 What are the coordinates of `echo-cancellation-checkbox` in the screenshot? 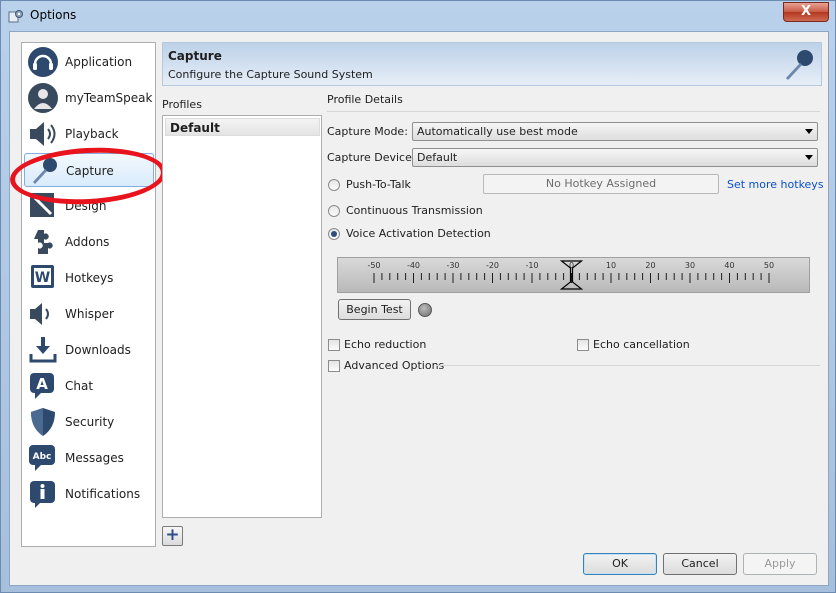 It's located at (583, 345).